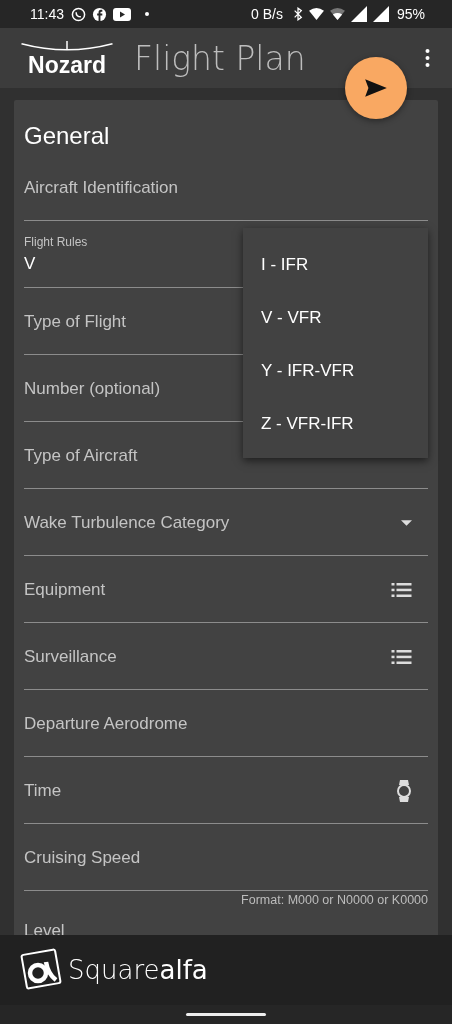 The image size is (452, 1024). I want to click on input-field: Type of Aircraft, so click(81, 455).